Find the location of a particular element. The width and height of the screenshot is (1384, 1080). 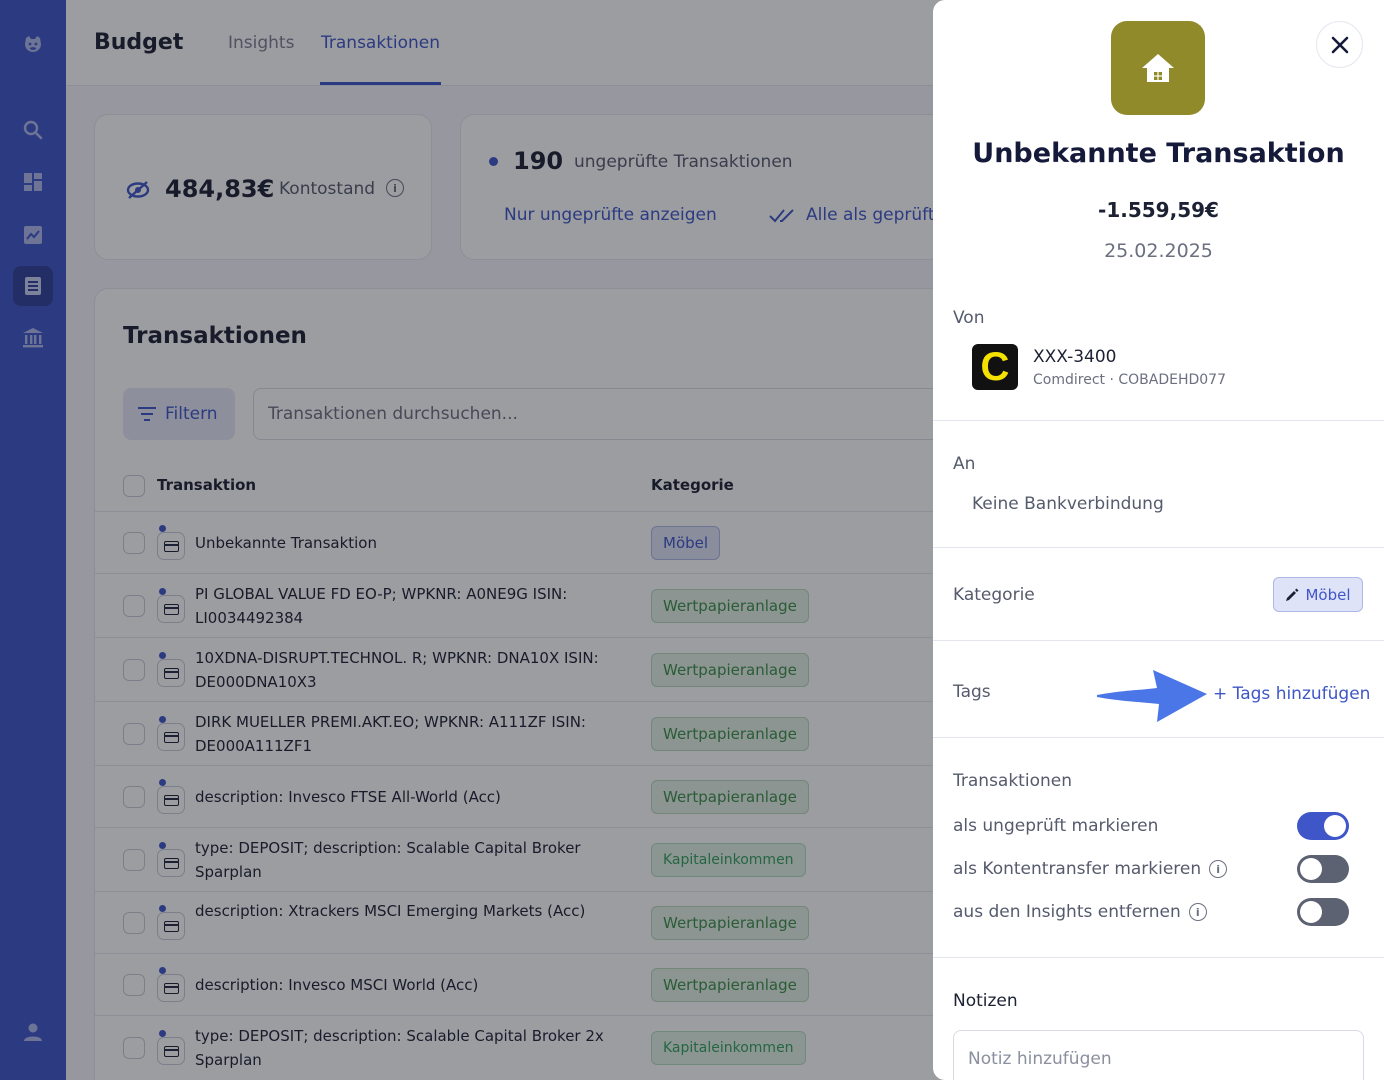

toggle-label-insights: aus den Insights entfernen i is located at coordinates (1080, 912).